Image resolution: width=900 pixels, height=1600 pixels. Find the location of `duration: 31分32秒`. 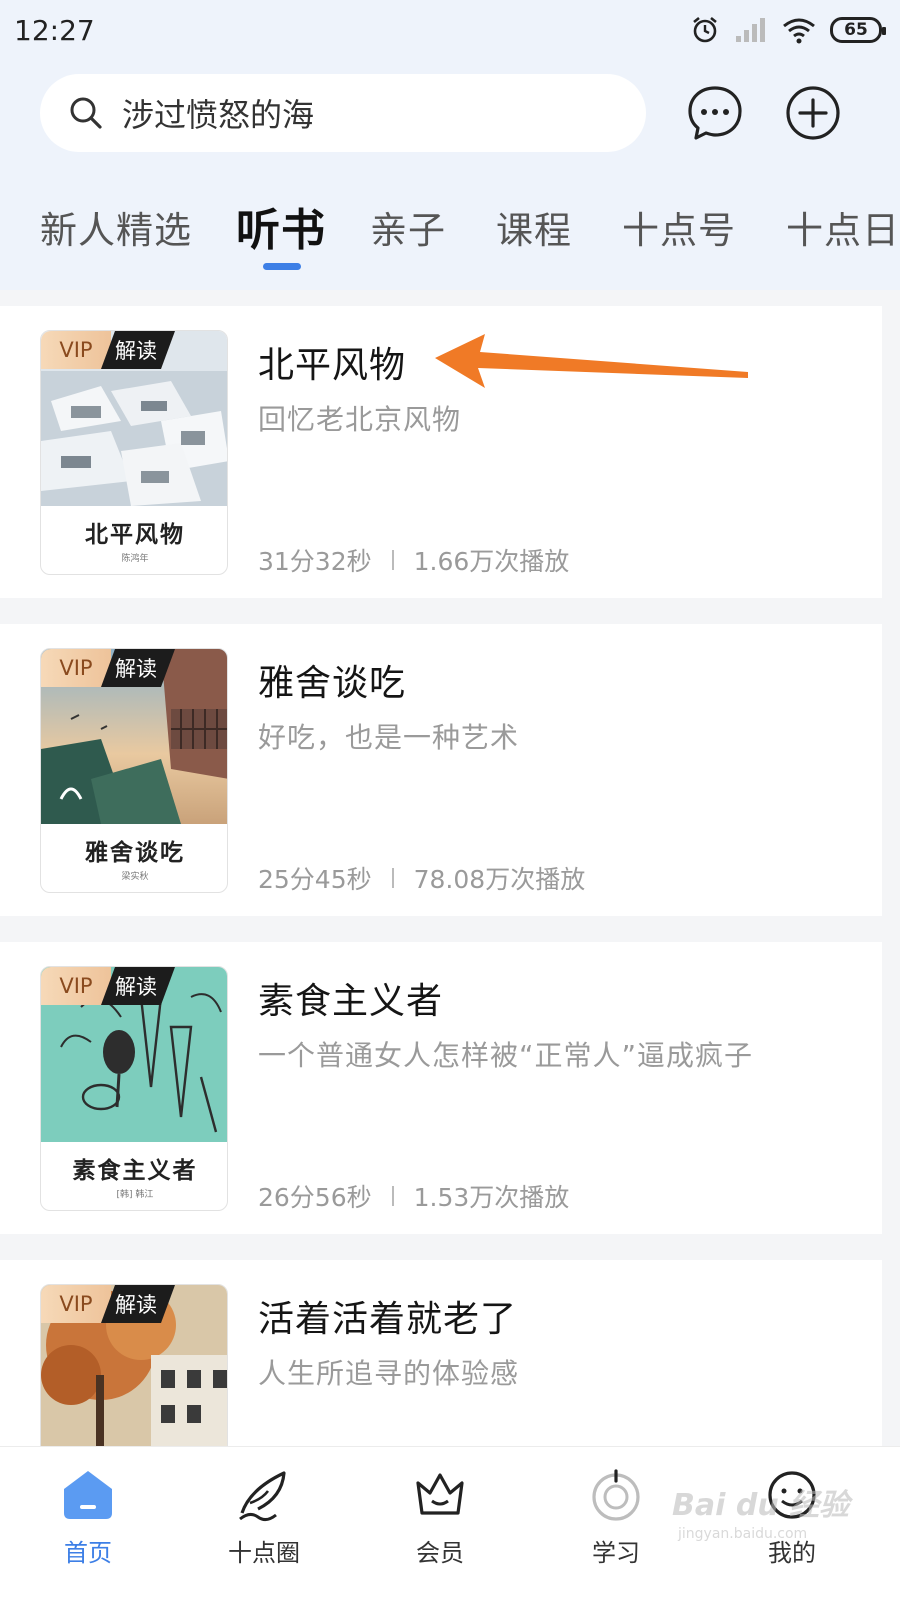

duration: 31分32秒 is located at coordinates (315, 561).